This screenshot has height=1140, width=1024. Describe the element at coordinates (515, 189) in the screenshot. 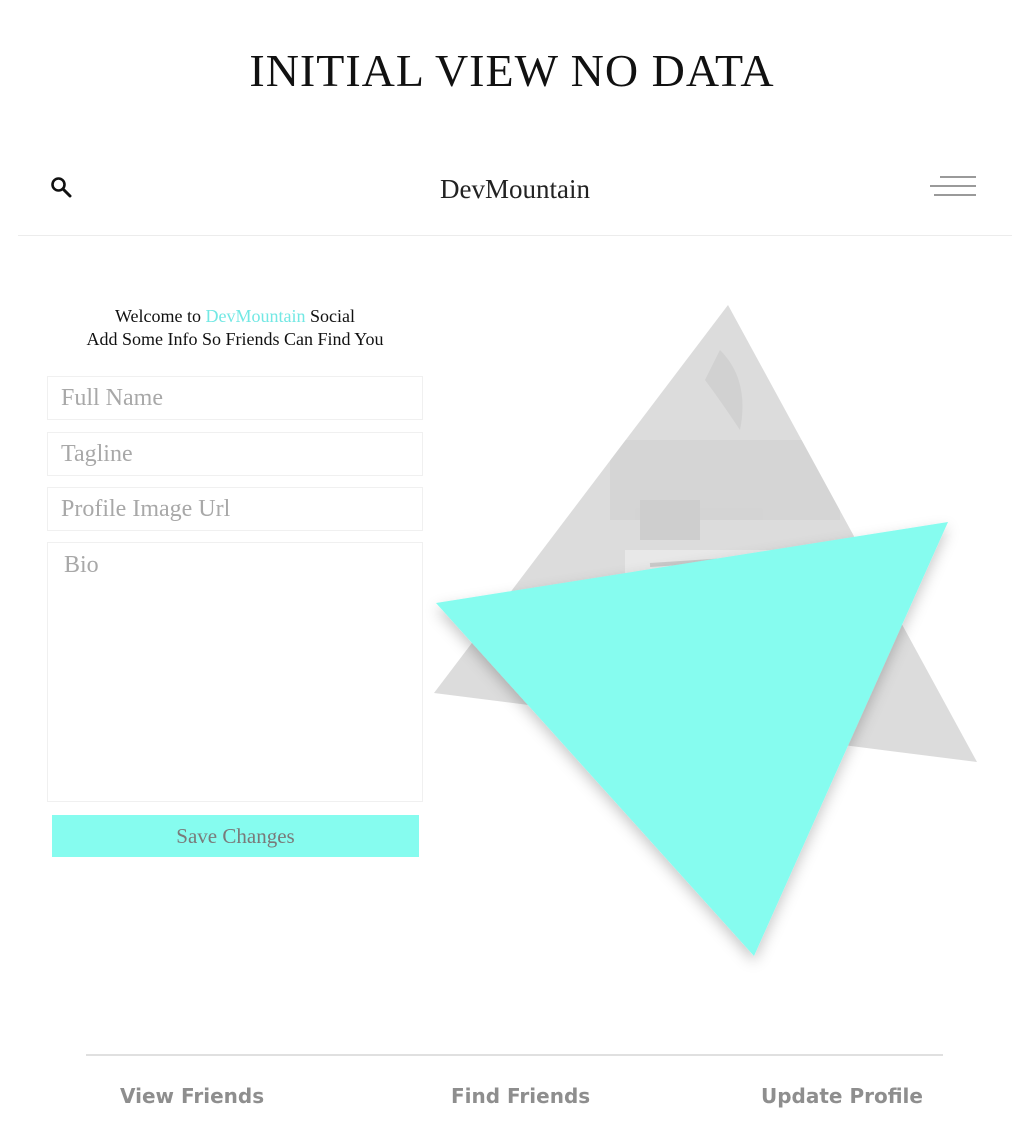

I see `brand-title: DevMountain` at that location.